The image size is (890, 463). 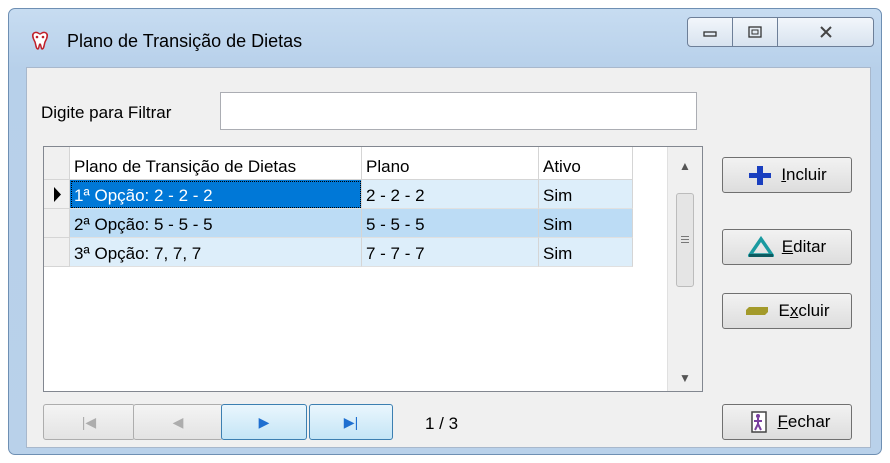 I want to click on fechar-button: Fechar, so click(x=787, y=422).